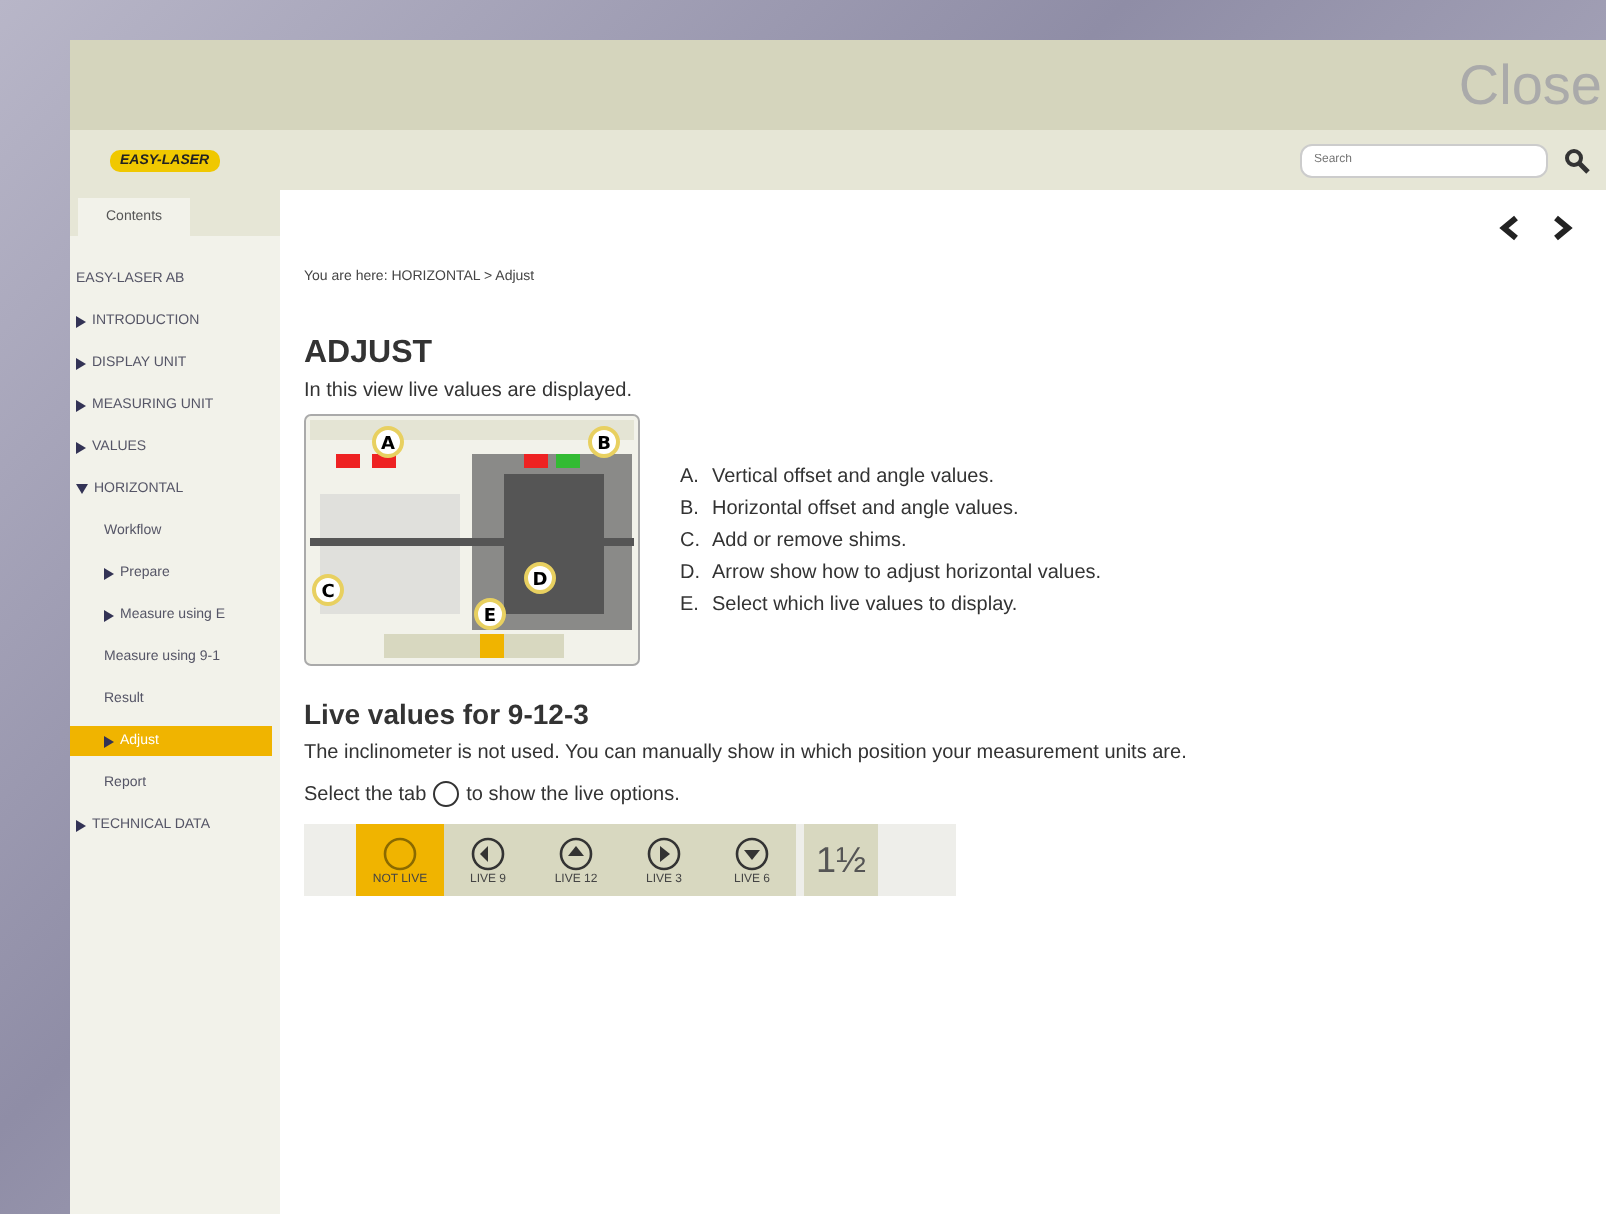 The width and height of the screenshot is (1606, 1214). What do you see at coordinates (369, 354) in the screenshot?
I see `page-title: ADJUST` at bounding box center [369, 354].